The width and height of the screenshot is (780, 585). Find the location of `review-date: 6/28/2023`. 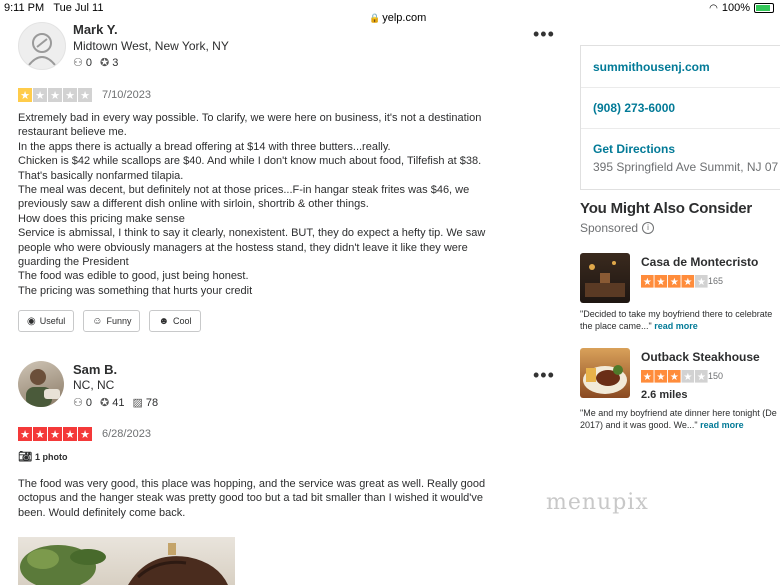

review-date: 6/28/2023 is located at coordinates (126, 434).